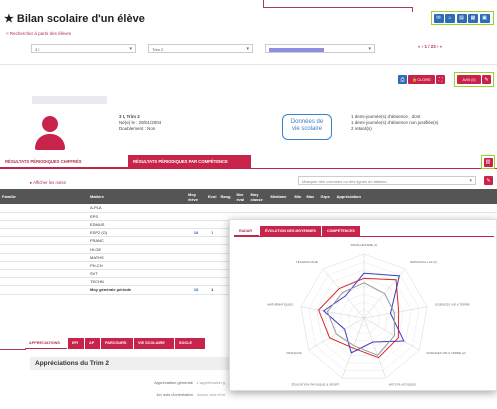 Image resolution: width=497 pixels, height=409 pixels. What do you see at coordinates (486, 79) in the screenshot?
I see `edit-icon: ✎` at bounding box center [486, 79].